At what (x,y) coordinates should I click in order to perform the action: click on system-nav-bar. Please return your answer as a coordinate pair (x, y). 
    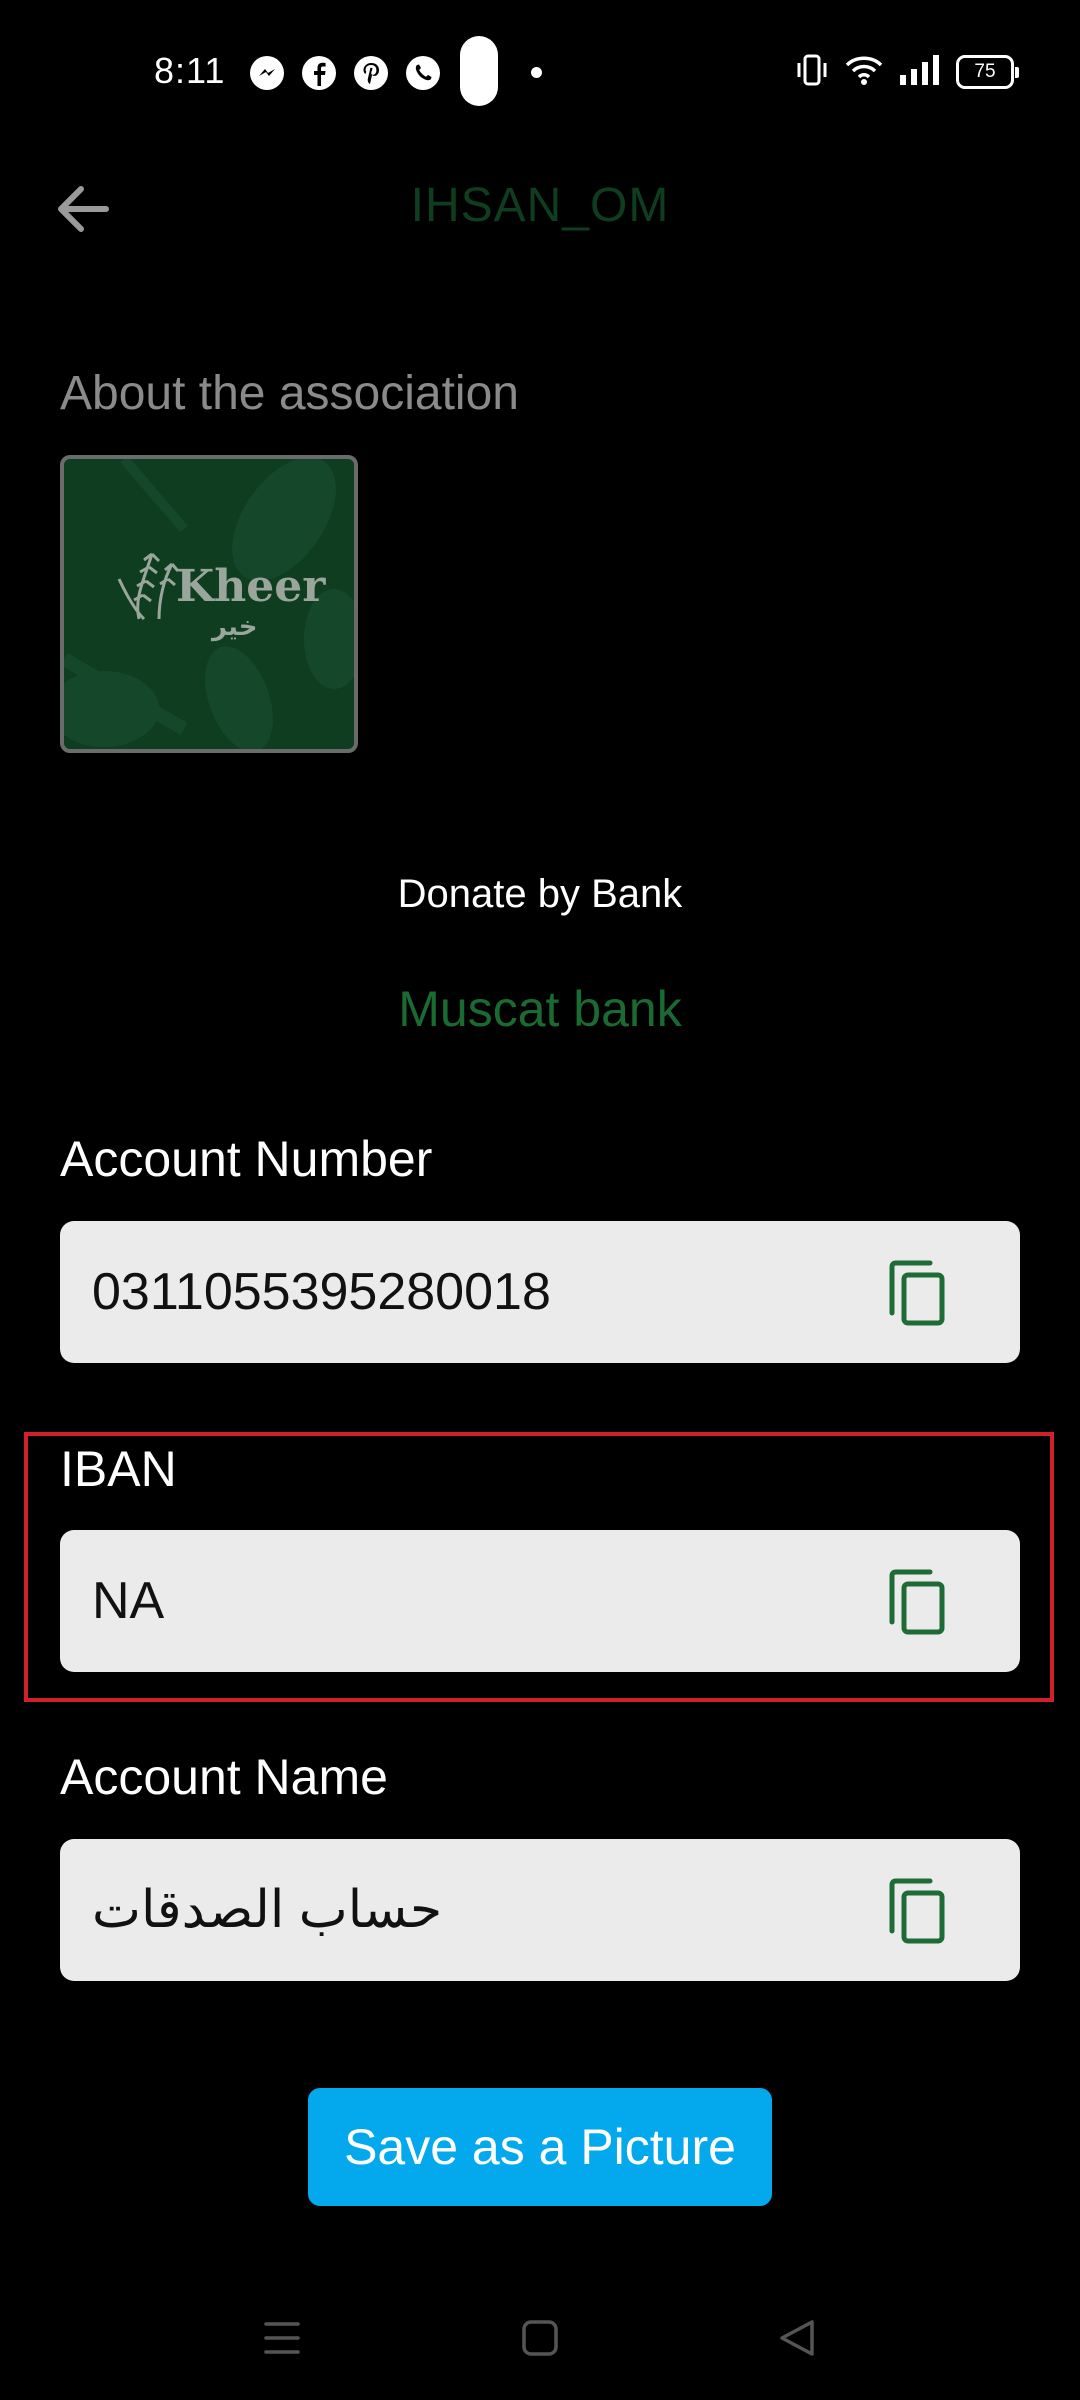
    Looking at the image, I should click on (540, 2335).